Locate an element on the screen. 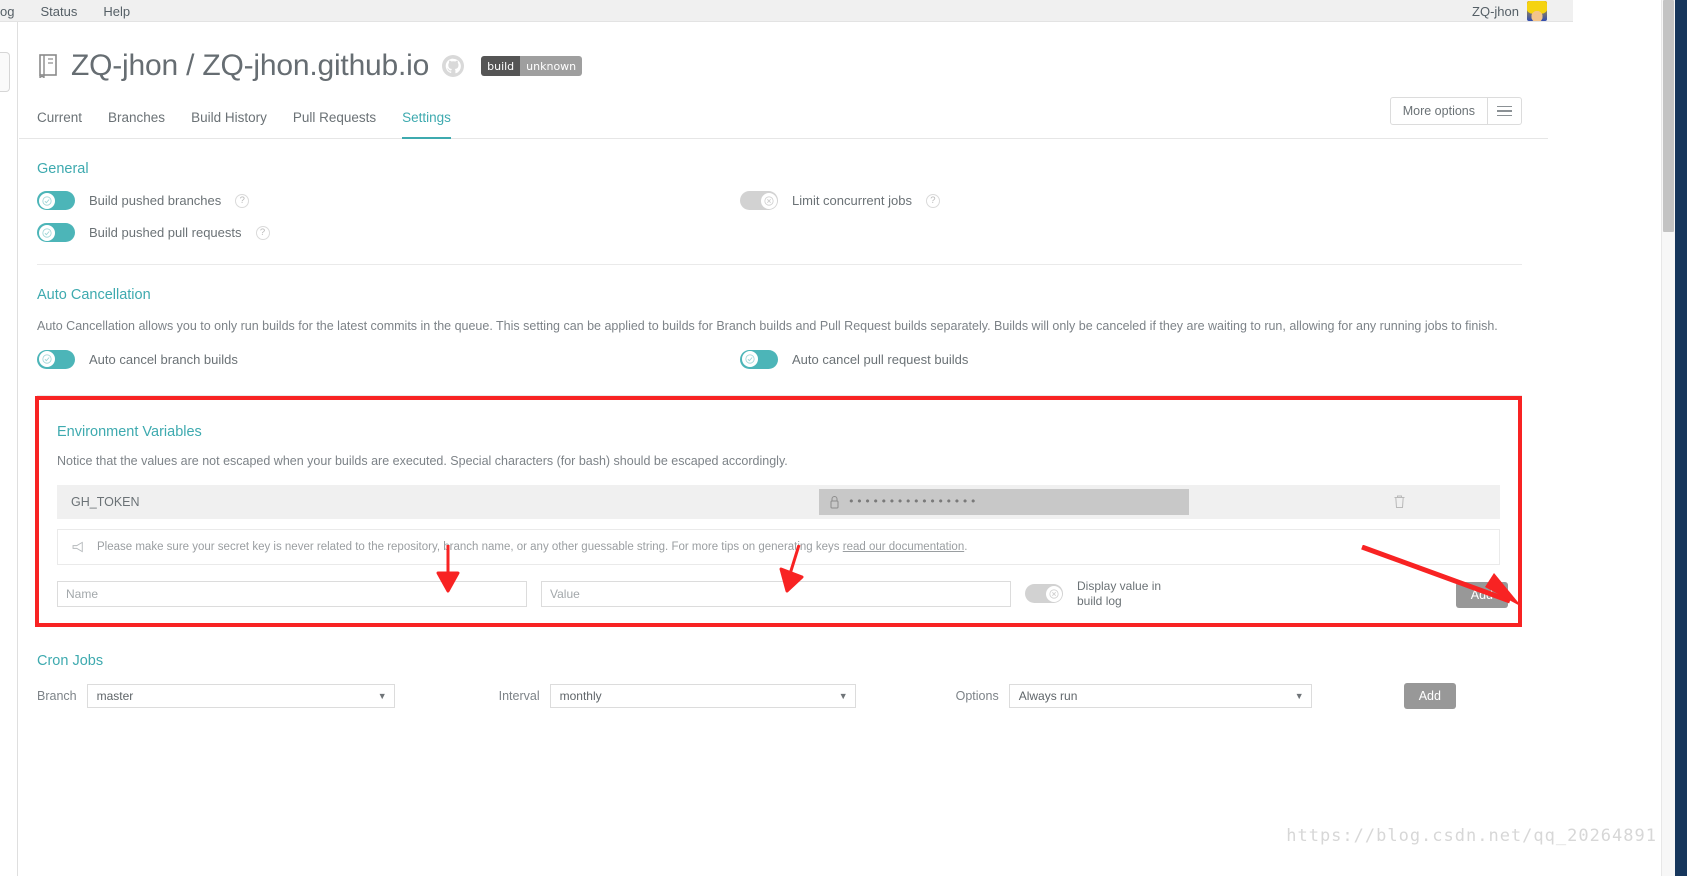 This screenshot has height=876, width=1687. switch-limit-concurrent-jobs is located at coordinates (759, 200).